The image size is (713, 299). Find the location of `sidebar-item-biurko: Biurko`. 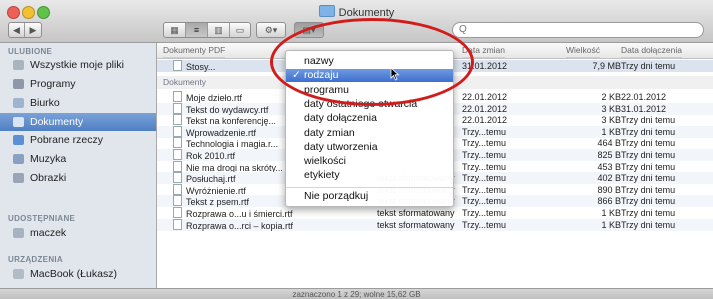

sidebar-item-biurko: Biurko is located at coordinates (78, 103).